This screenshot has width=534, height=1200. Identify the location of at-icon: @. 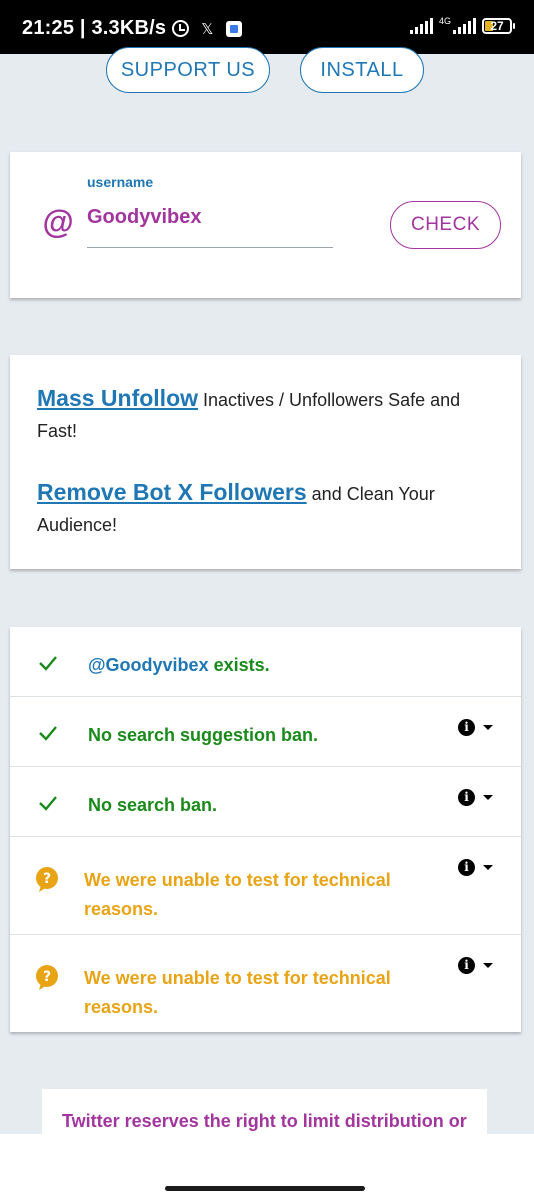
(58, 222).